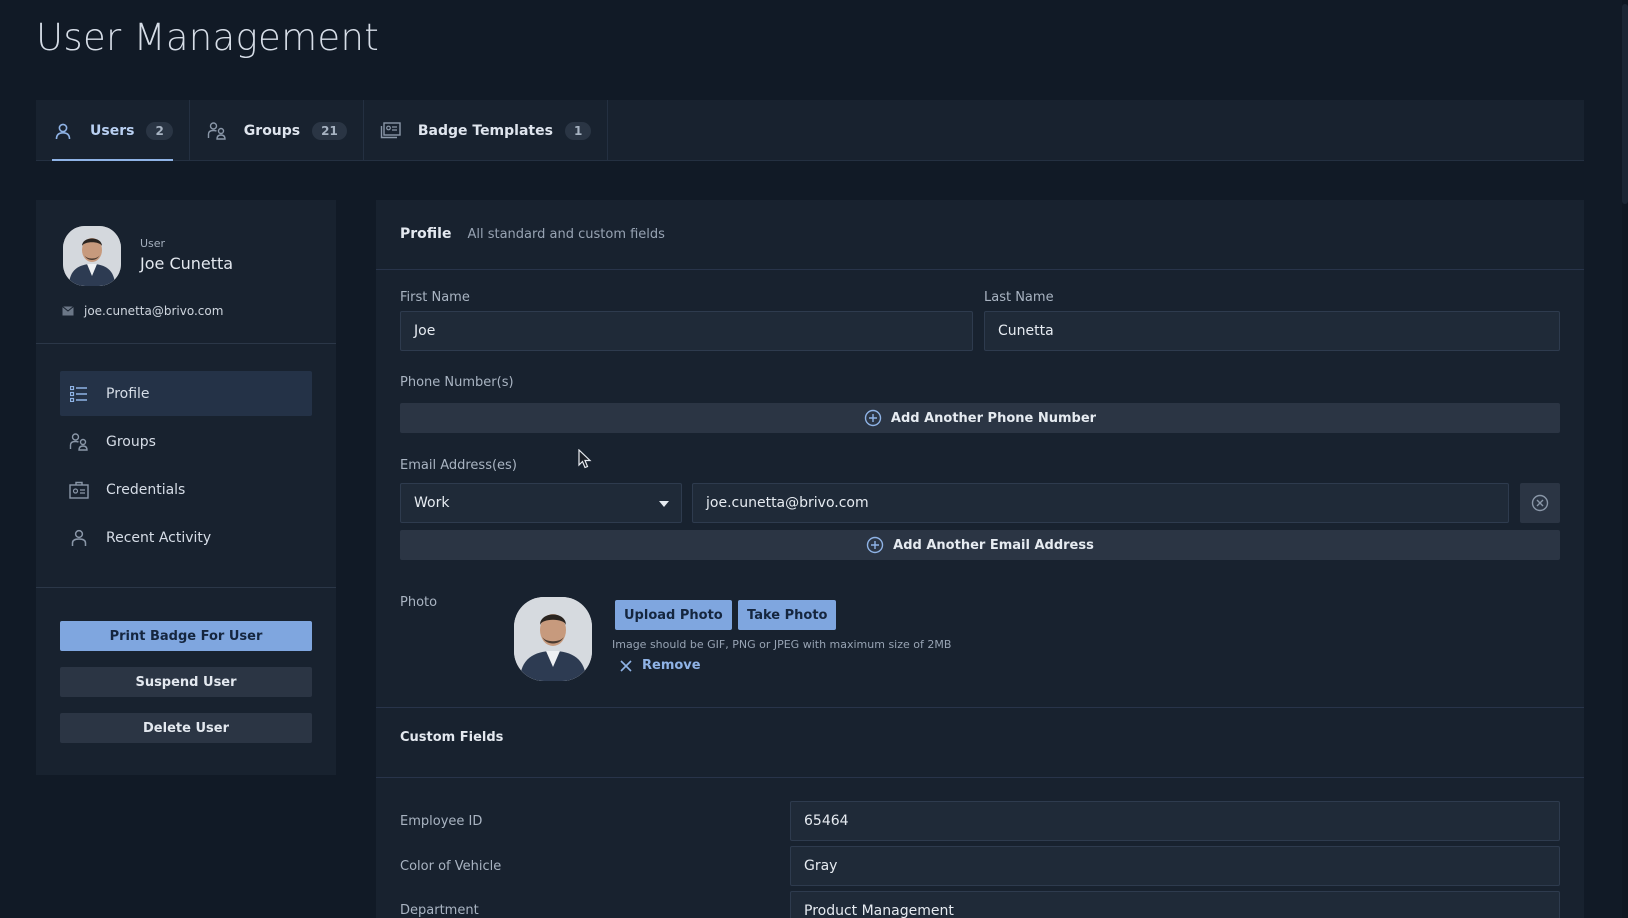 The width and height of the screenshot is (1628, 918). I want to click on photo-label: Photo, so click(419, 602).